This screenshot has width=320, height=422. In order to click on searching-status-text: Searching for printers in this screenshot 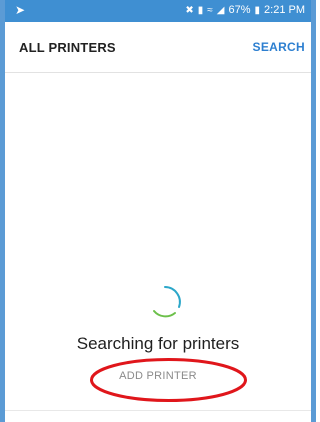, I will do `click(158, 343)`.